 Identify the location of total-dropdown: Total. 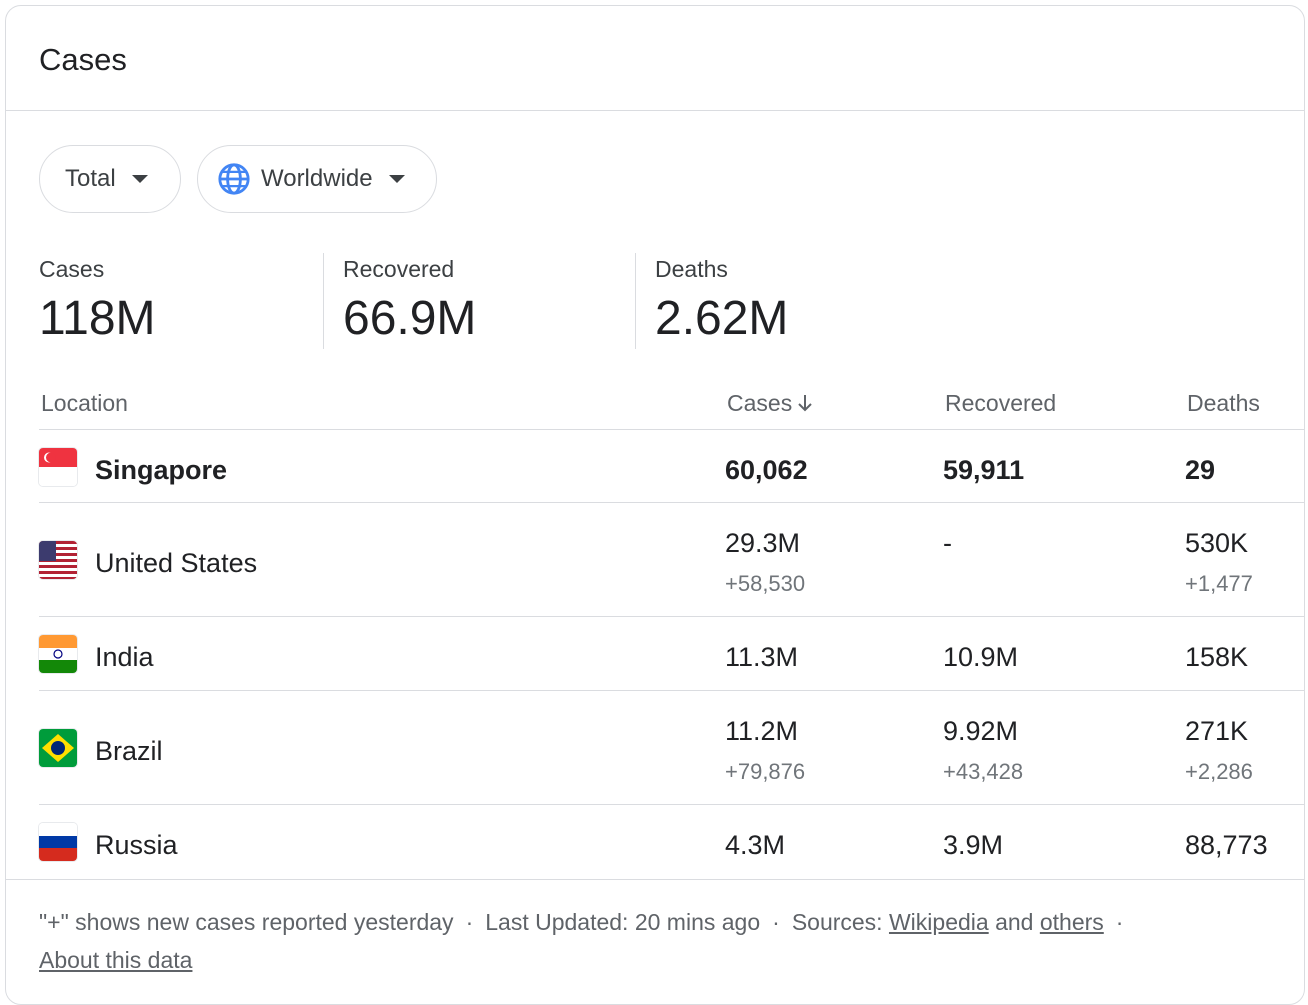
(110, 179).